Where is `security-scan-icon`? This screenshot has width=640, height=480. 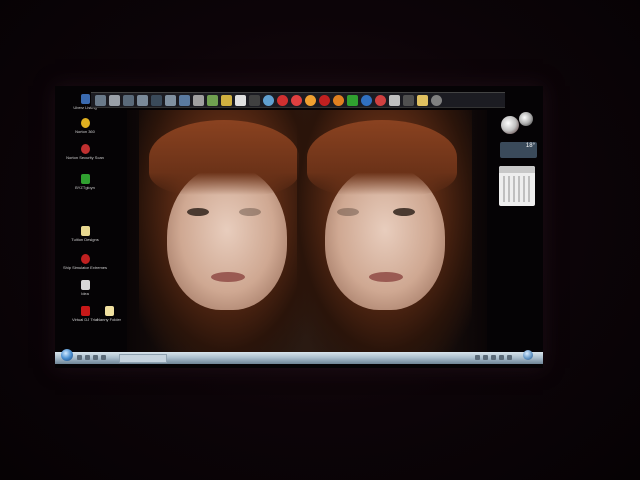 security-scan-icon is located at coordinates (85, 149).